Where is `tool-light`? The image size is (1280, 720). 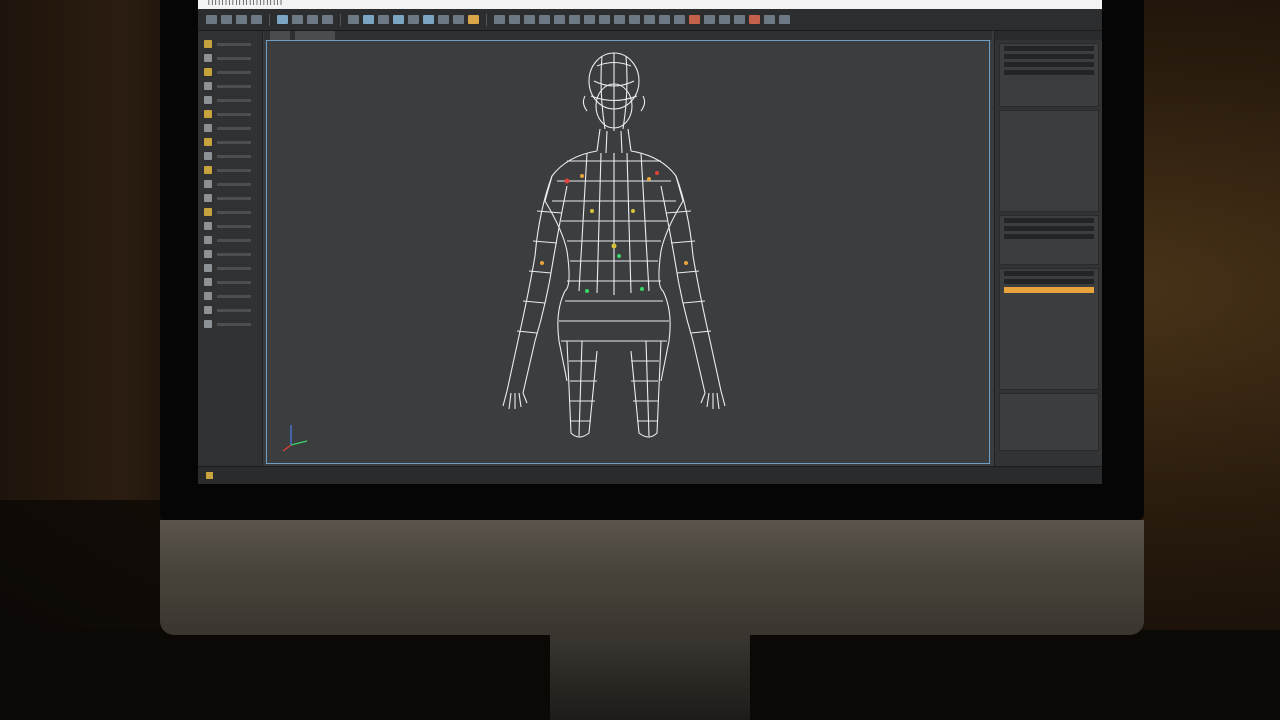
tool-light is located at coordinates (230, 212).